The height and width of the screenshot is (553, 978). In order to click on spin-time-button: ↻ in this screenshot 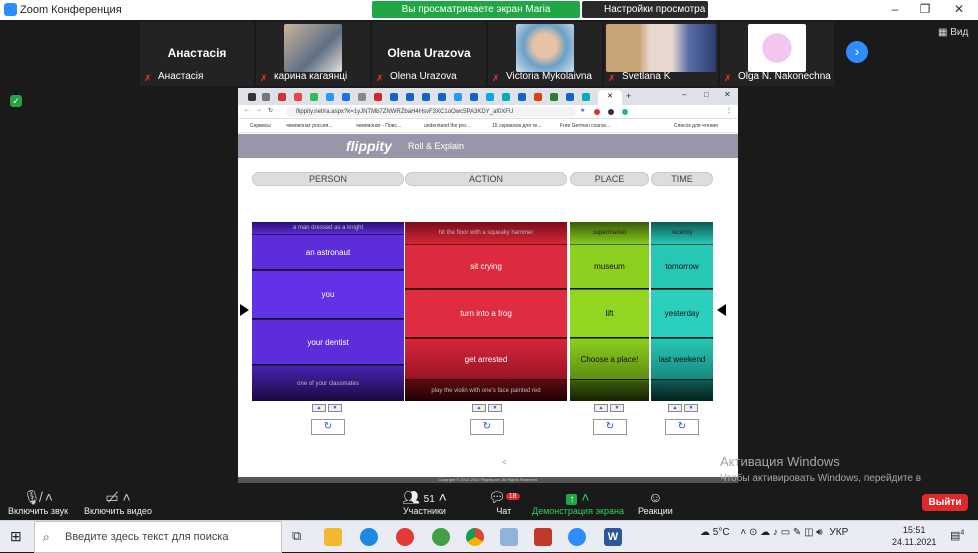, I will do `click(682, 427)`.